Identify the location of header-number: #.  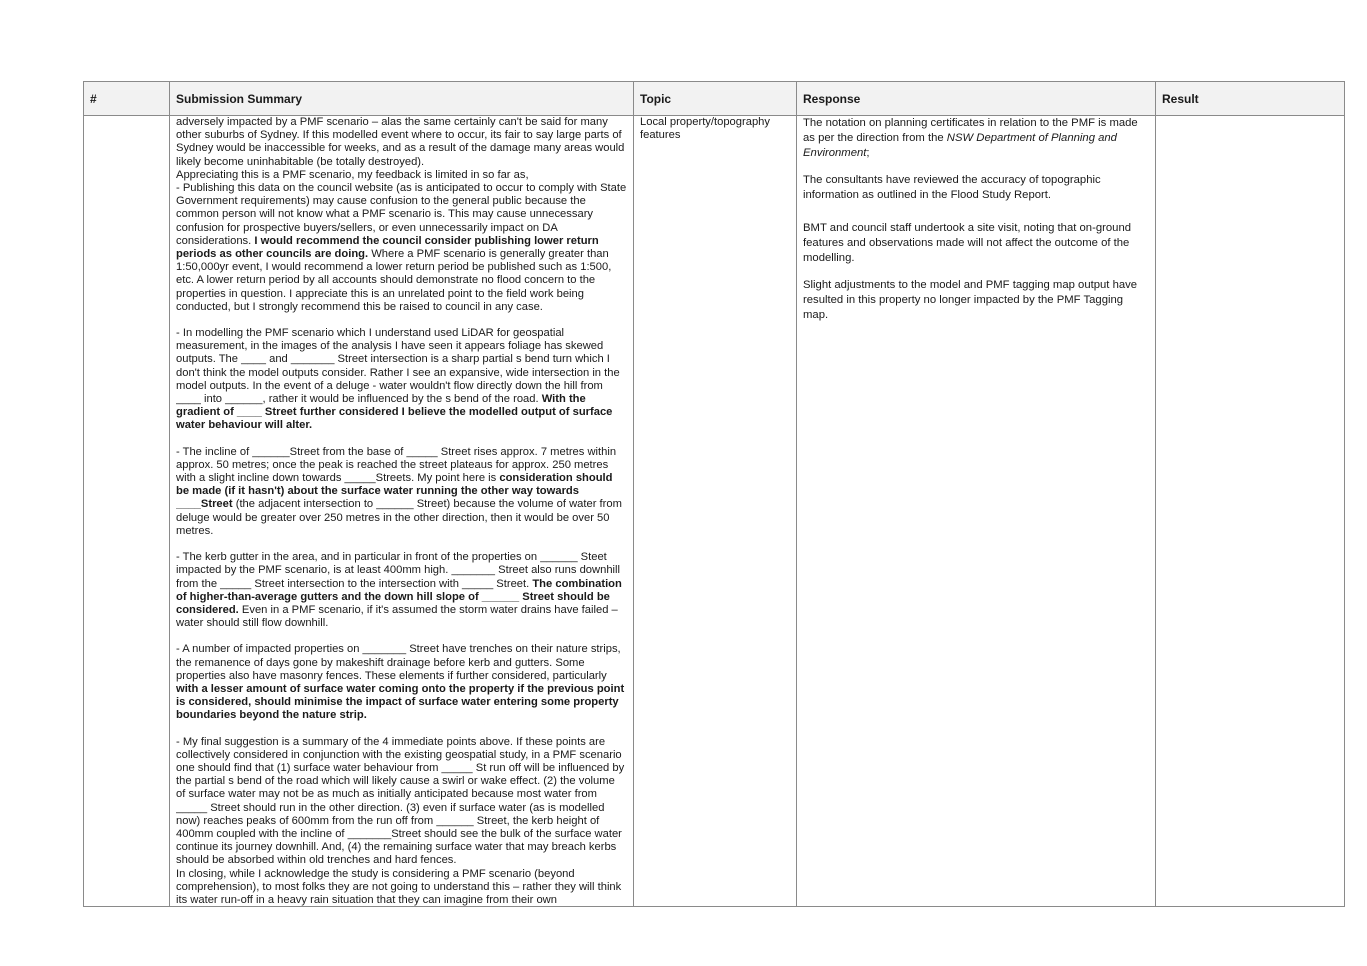
(126, 98).